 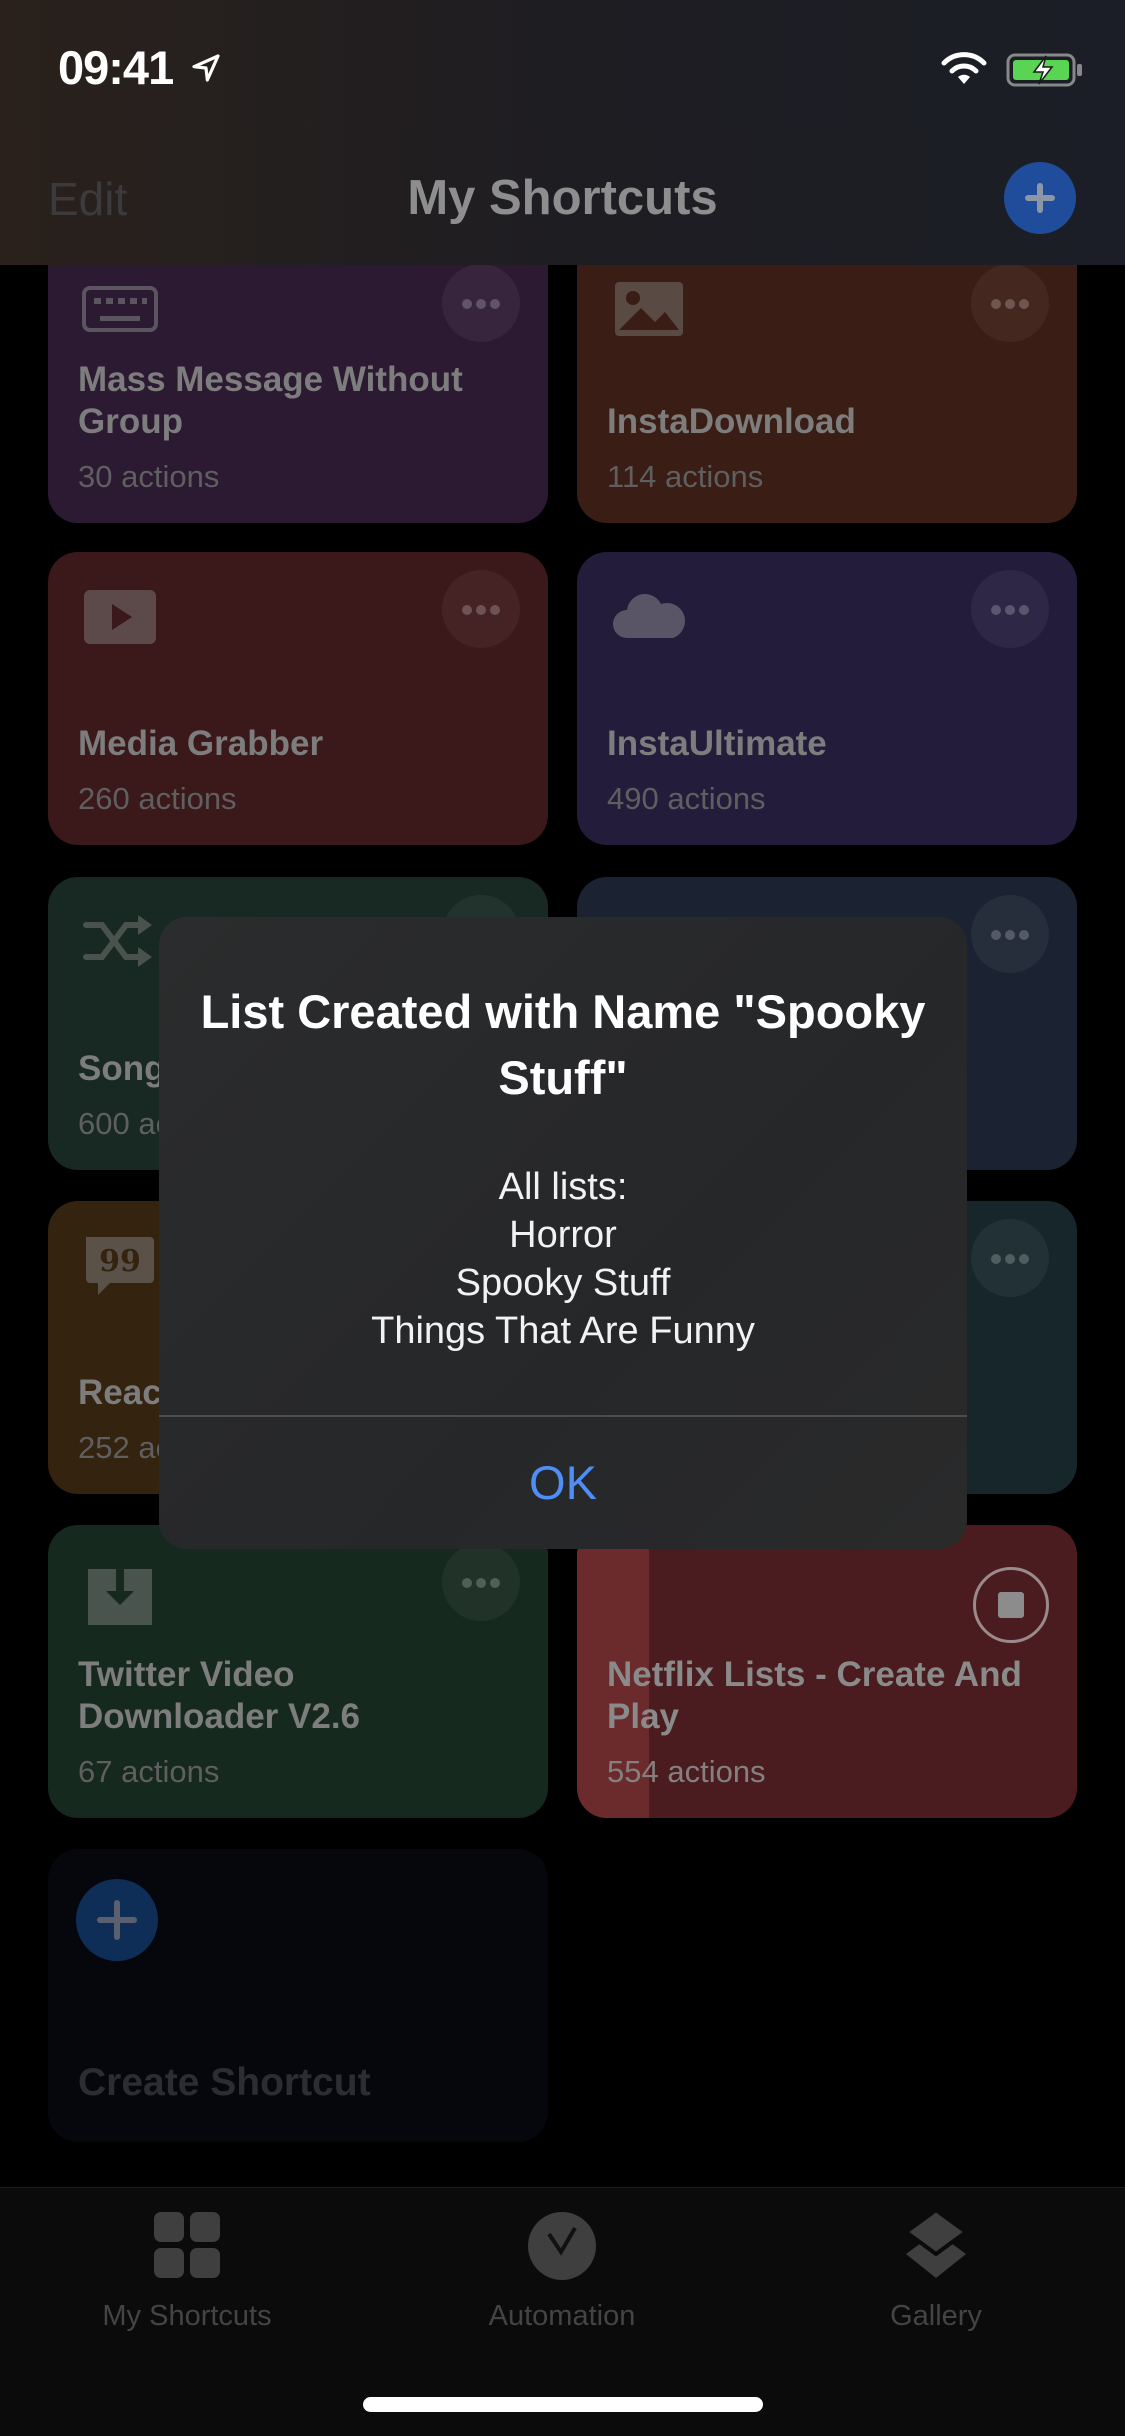 I want to click on shortcut-card: Twitter Video Downloader V2.6 67 actions, so click(x=298, y=1671).